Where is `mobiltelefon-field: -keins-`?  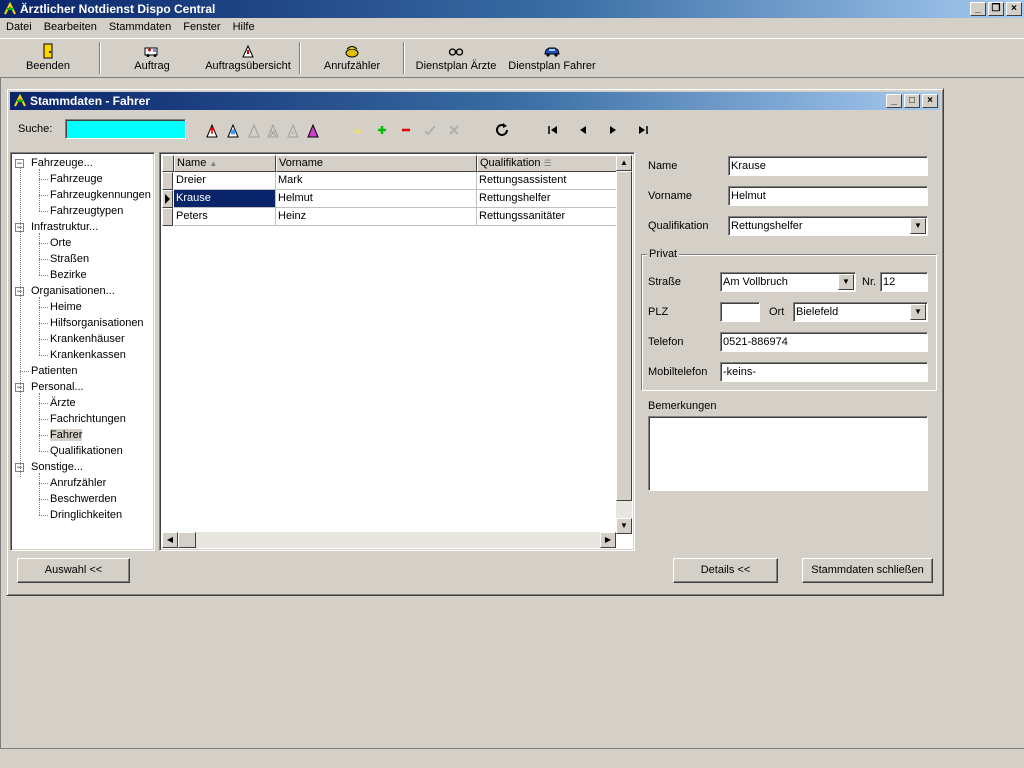 mobiltelefon-field: -keins- is located at coordinates (824, 372).